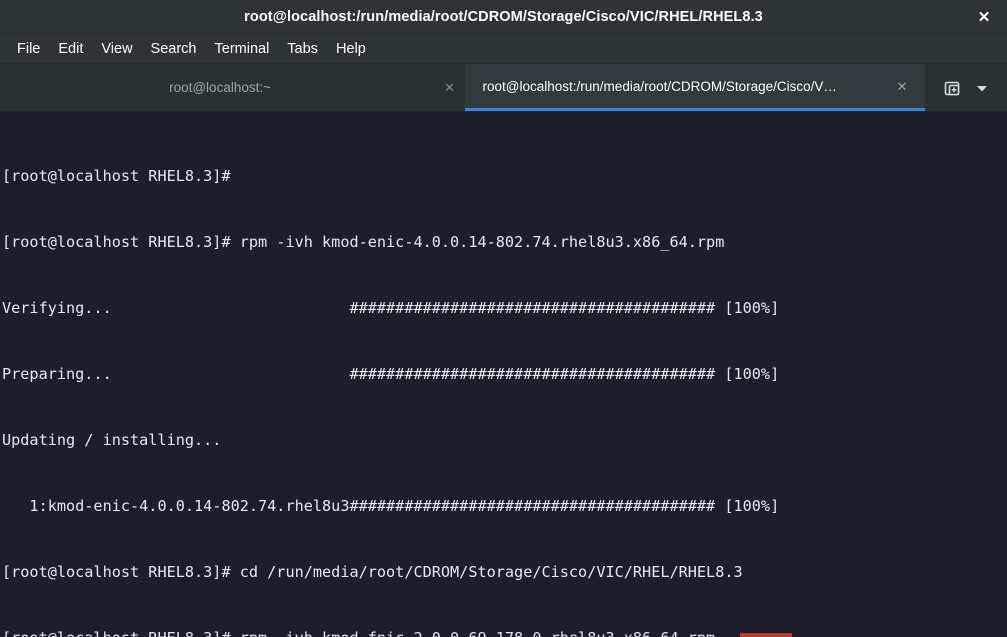 The height and width of the screenshot is (637, 1007). I want to click on bottom-accent-bar, so click(766, 635).